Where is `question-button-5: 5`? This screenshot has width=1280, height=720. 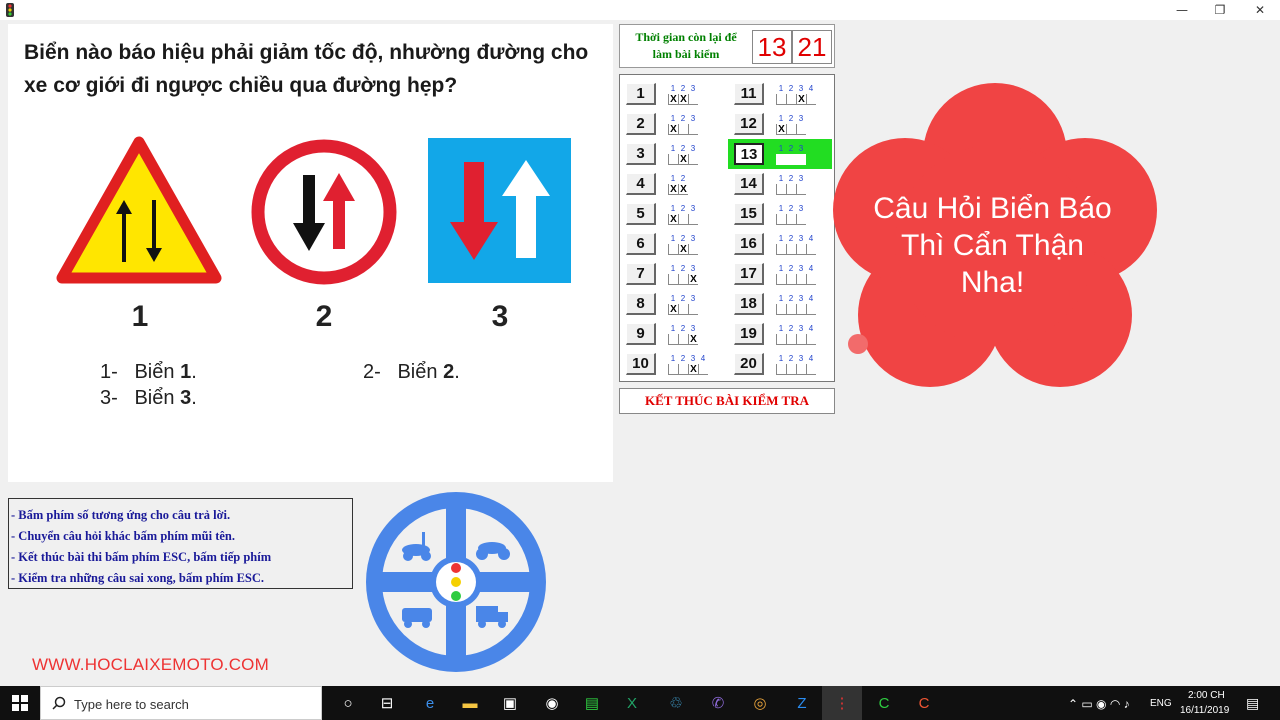
question-button-5: 5 is located at coordinates (641, 214).